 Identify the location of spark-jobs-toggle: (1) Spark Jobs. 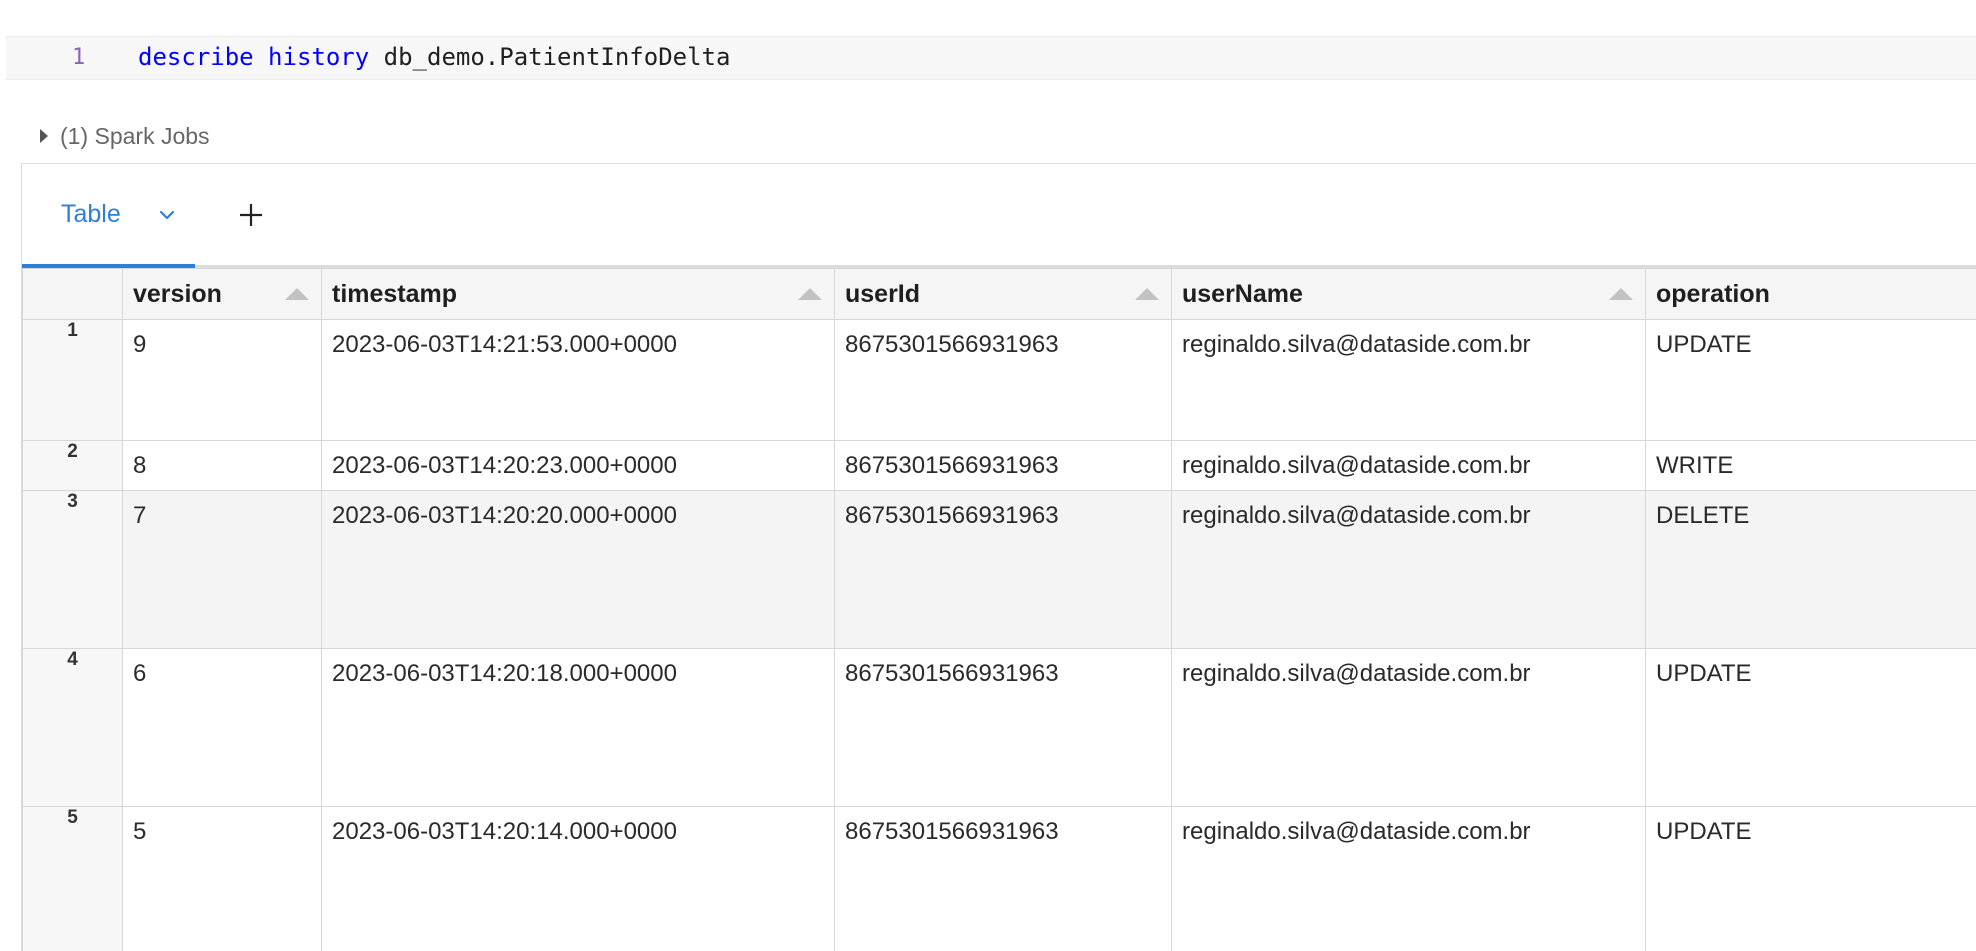
(125, 136).